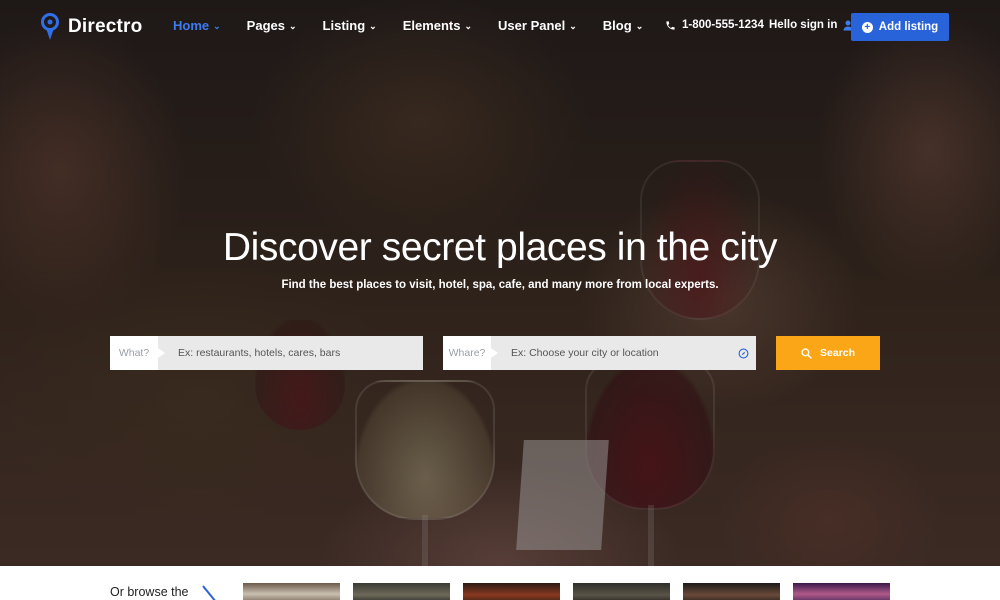 Image resolution: width=1000 pixels, height=600 pixels. Describe the element at coordinates (209, 592) in the screenshot. I see `arrow-icon` at that location.